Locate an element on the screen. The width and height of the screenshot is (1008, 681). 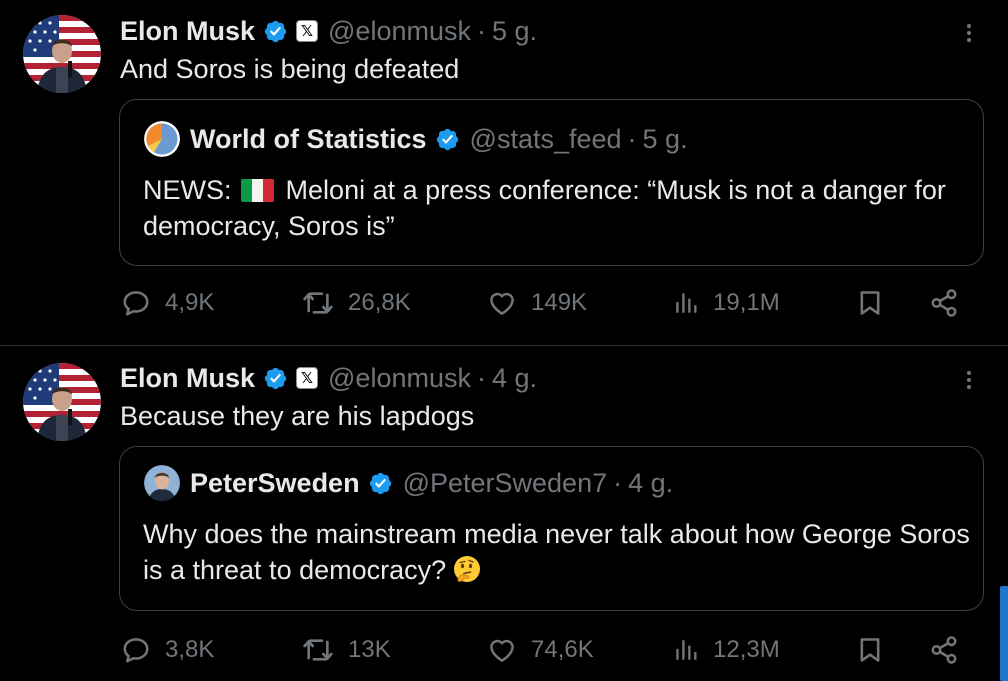
tweet-text: And Soros is being defeated is located at coordinates (290, 69).